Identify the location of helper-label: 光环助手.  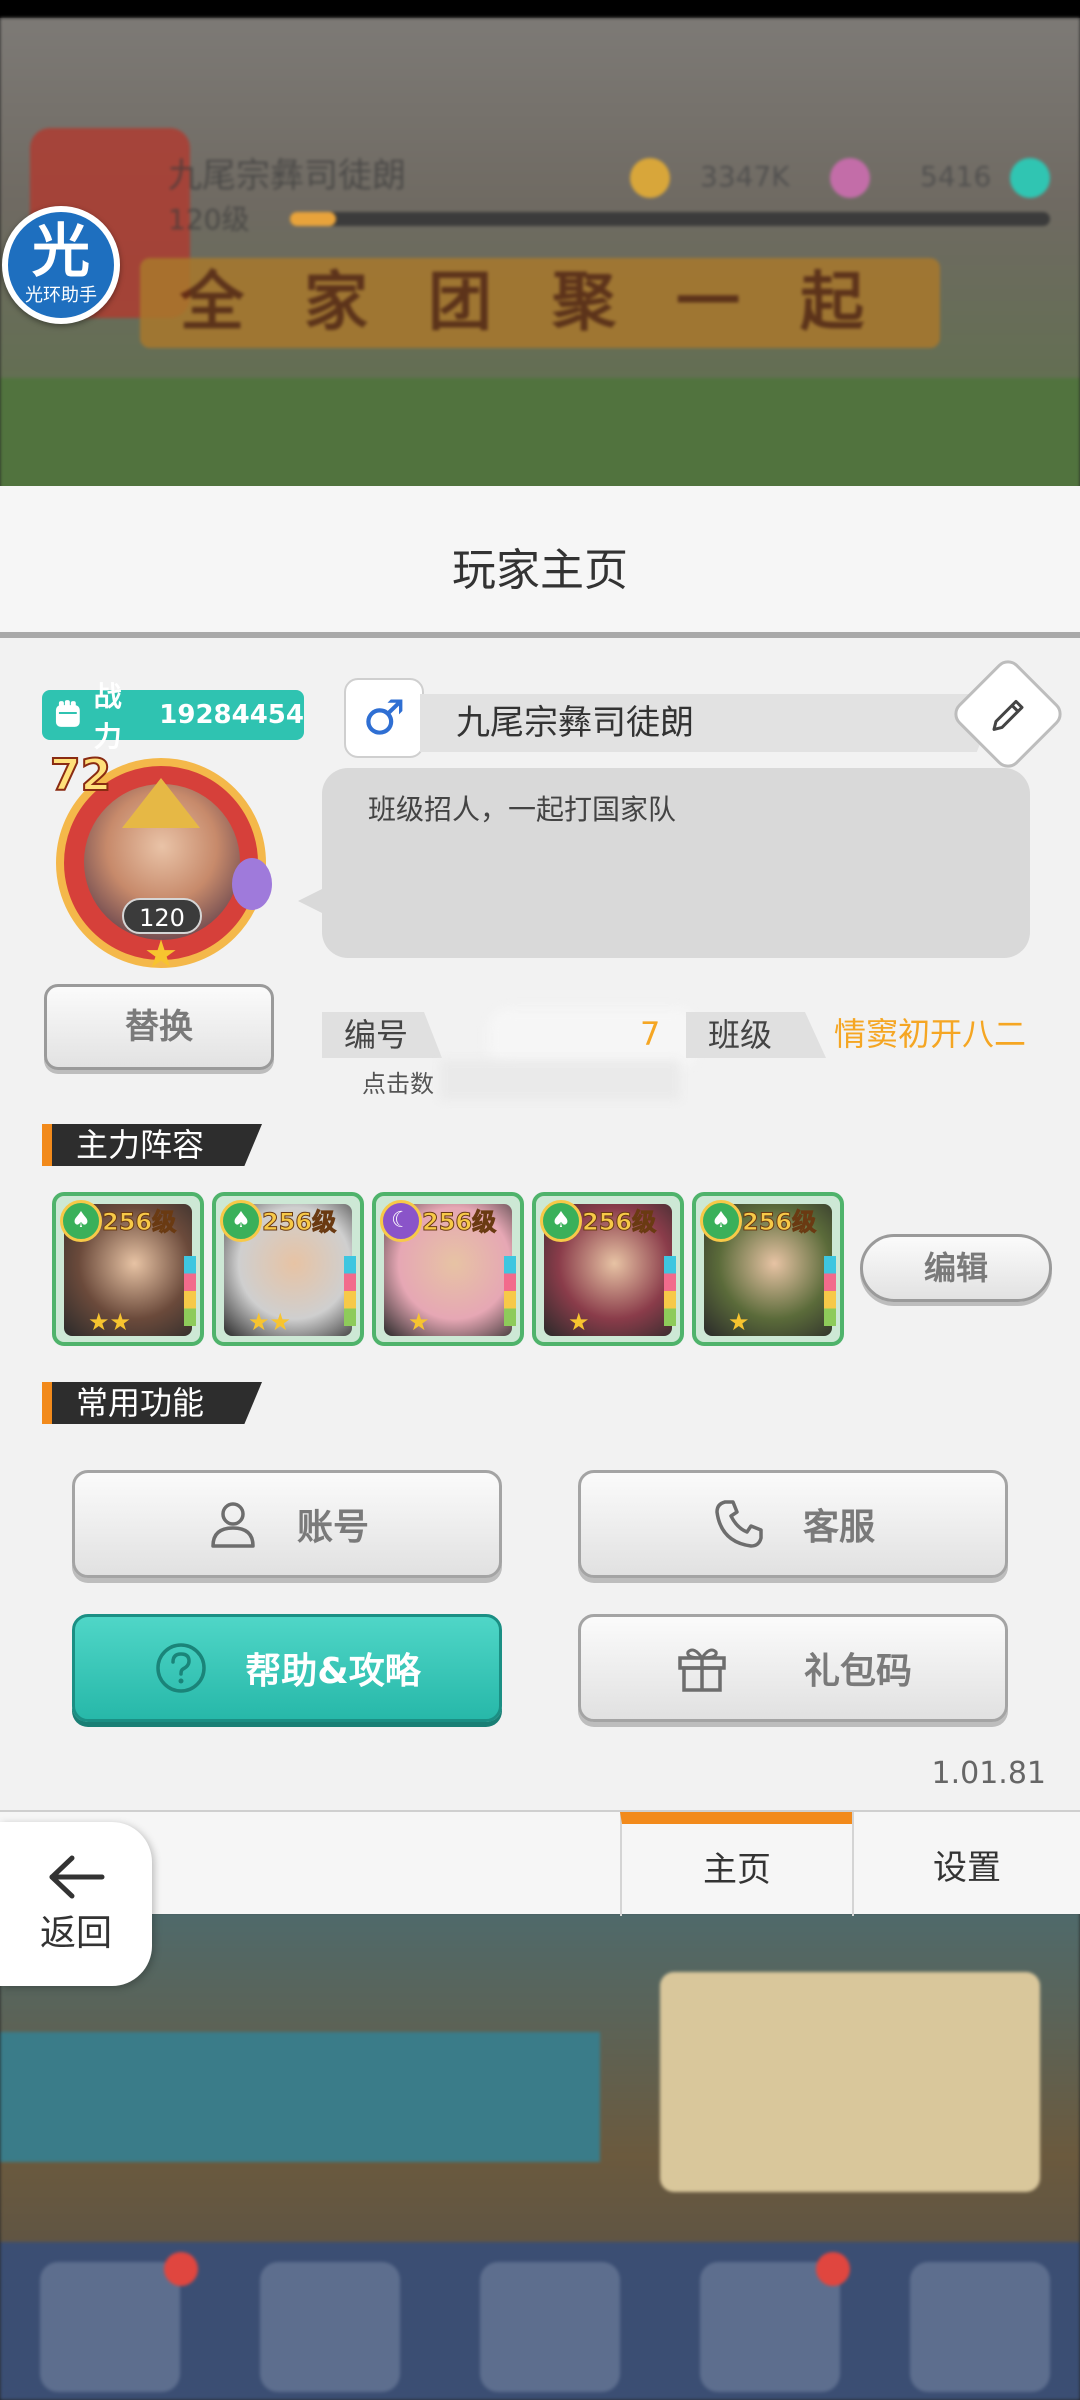
(61, 295).